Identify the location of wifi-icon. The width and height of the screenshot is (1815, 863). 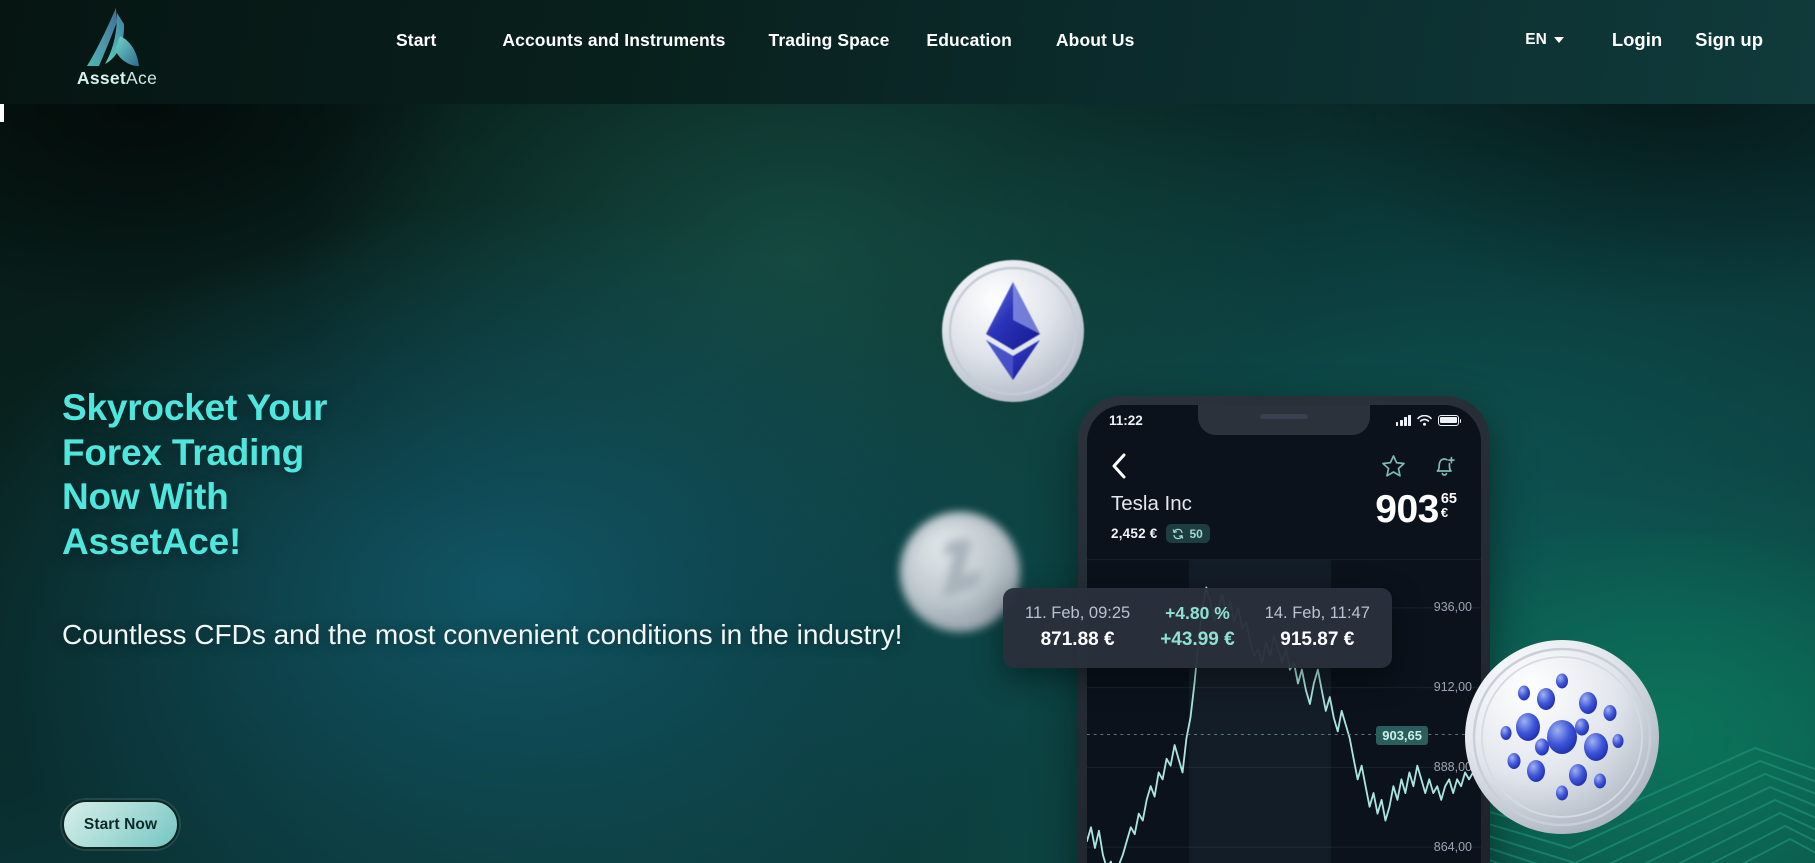
(1424, 420).